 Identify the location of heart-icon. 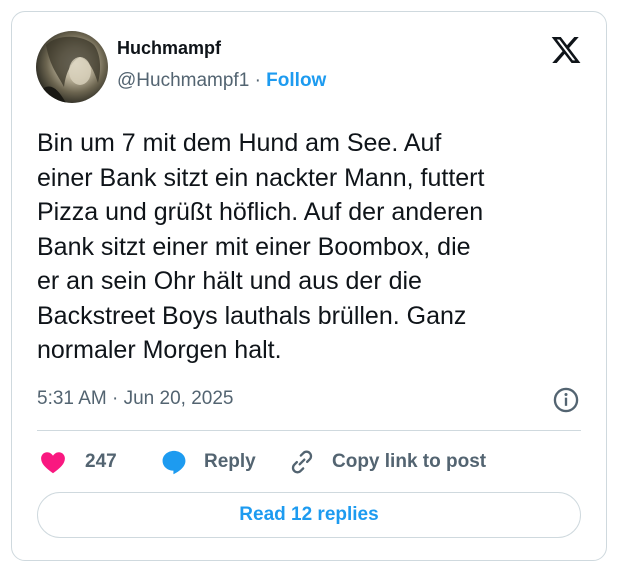
(53, 463).